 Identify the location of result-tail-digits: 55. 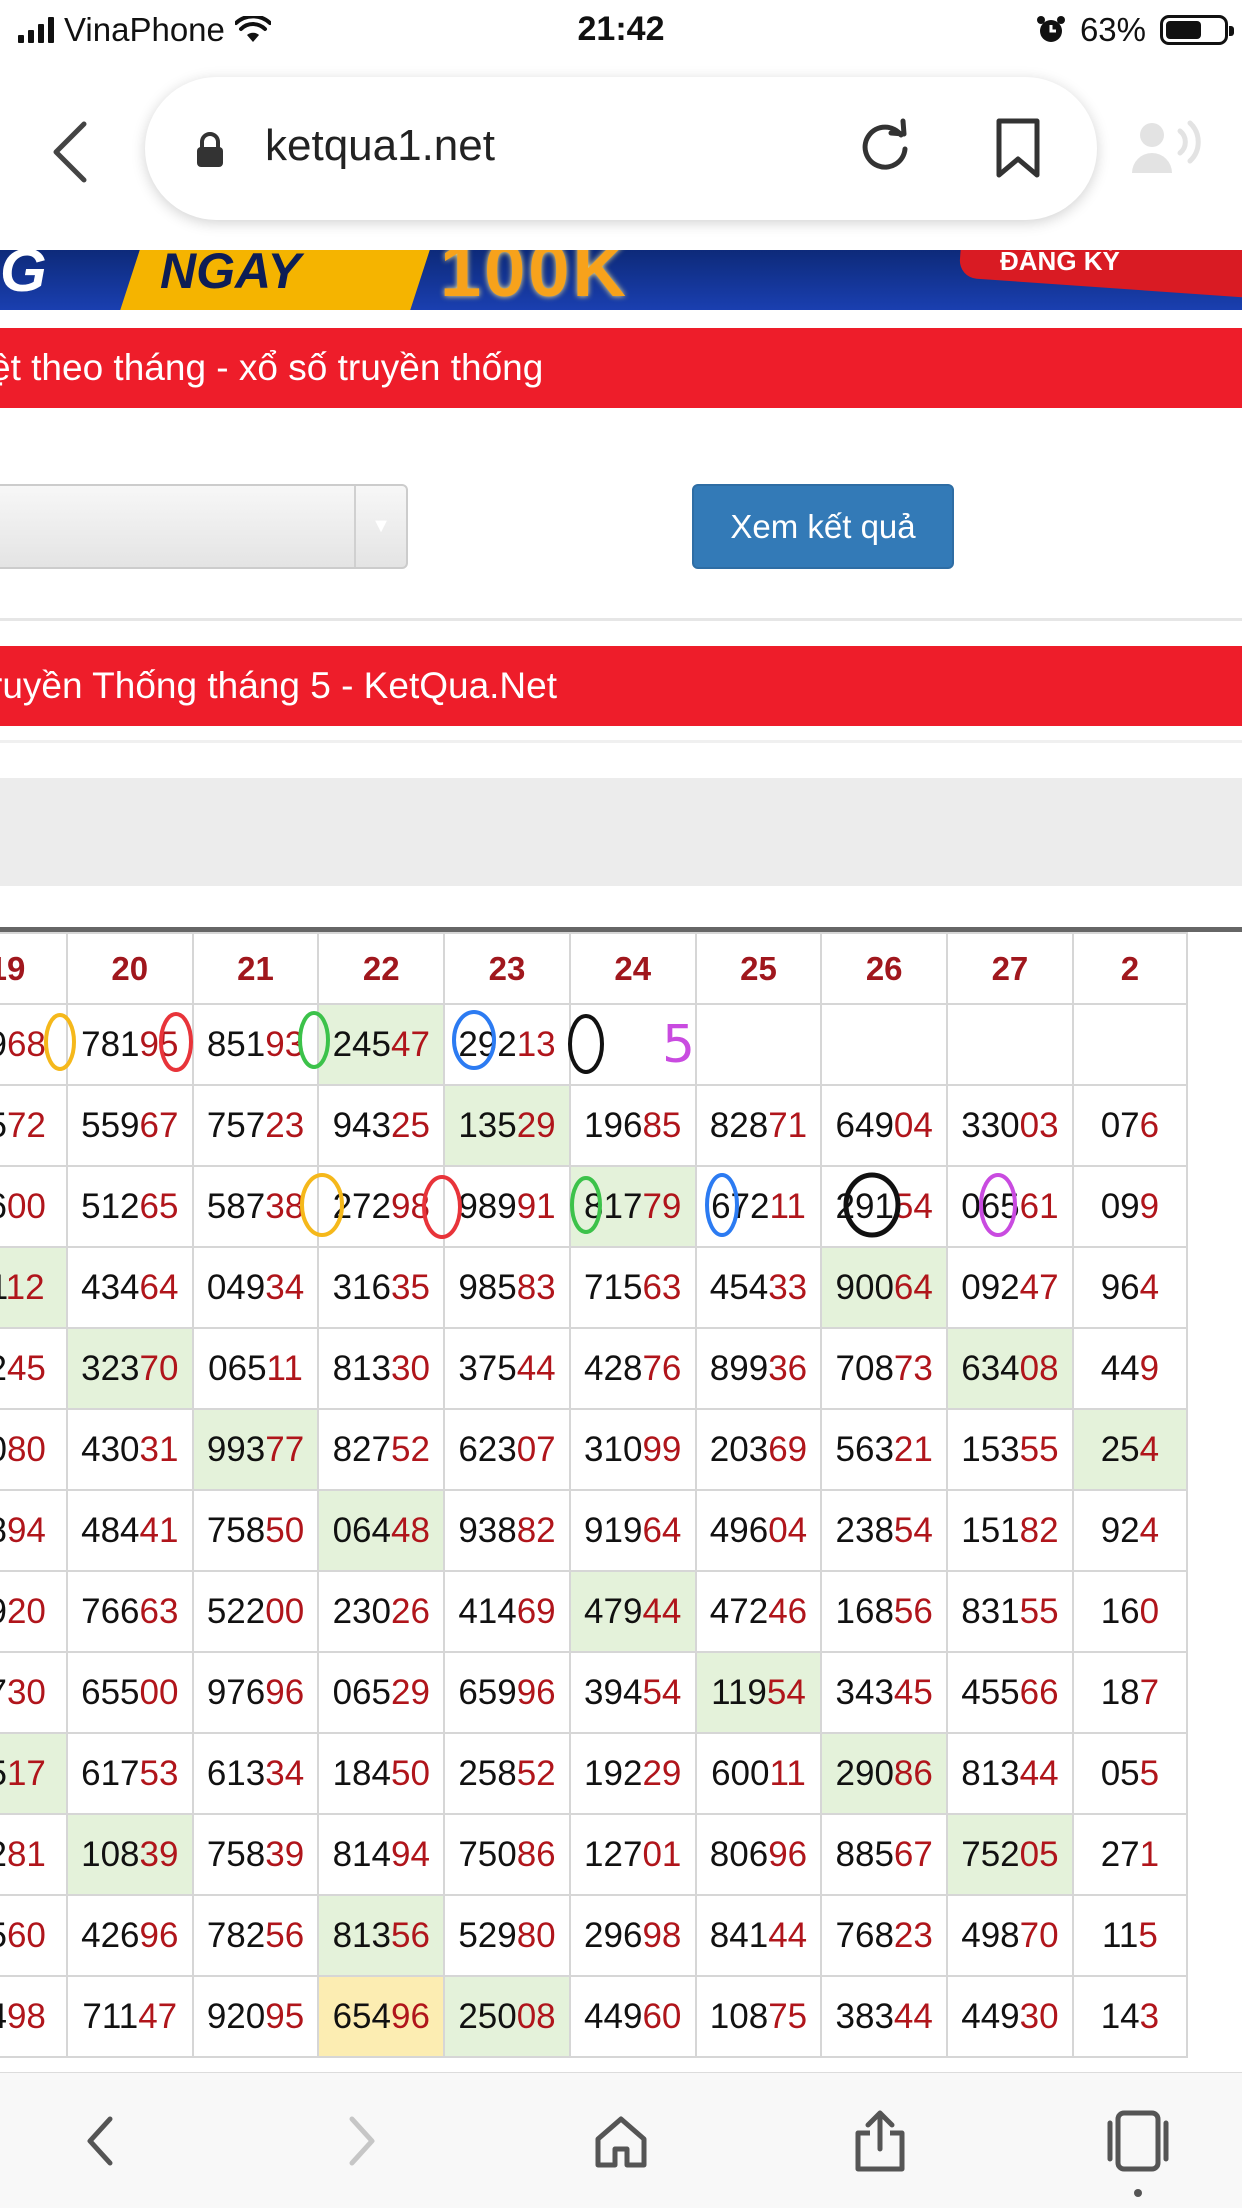
(1039, 1449).